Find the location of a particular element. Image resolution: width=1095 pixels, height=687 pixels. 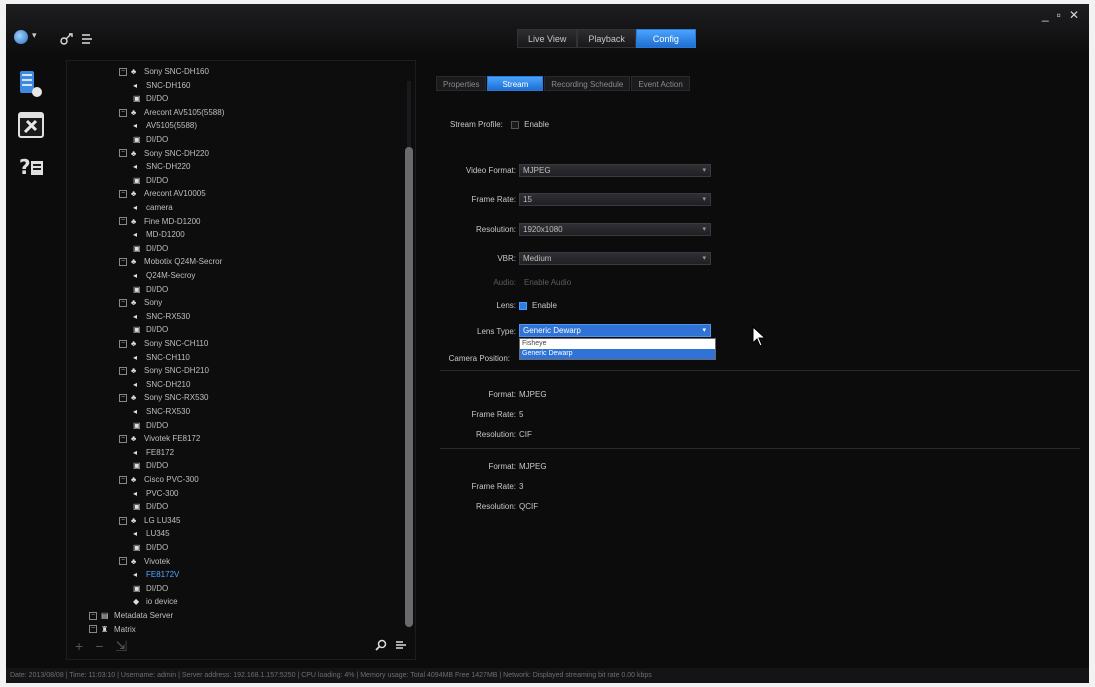

tree-item: ◆ io device is located at coordinates (155, 601).